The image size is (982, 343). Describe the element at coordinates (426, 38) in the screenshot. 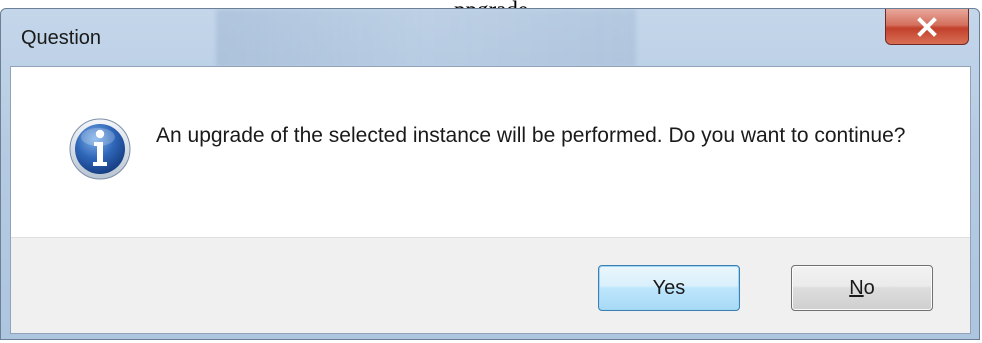

I see `background-window-ghost` at that location.